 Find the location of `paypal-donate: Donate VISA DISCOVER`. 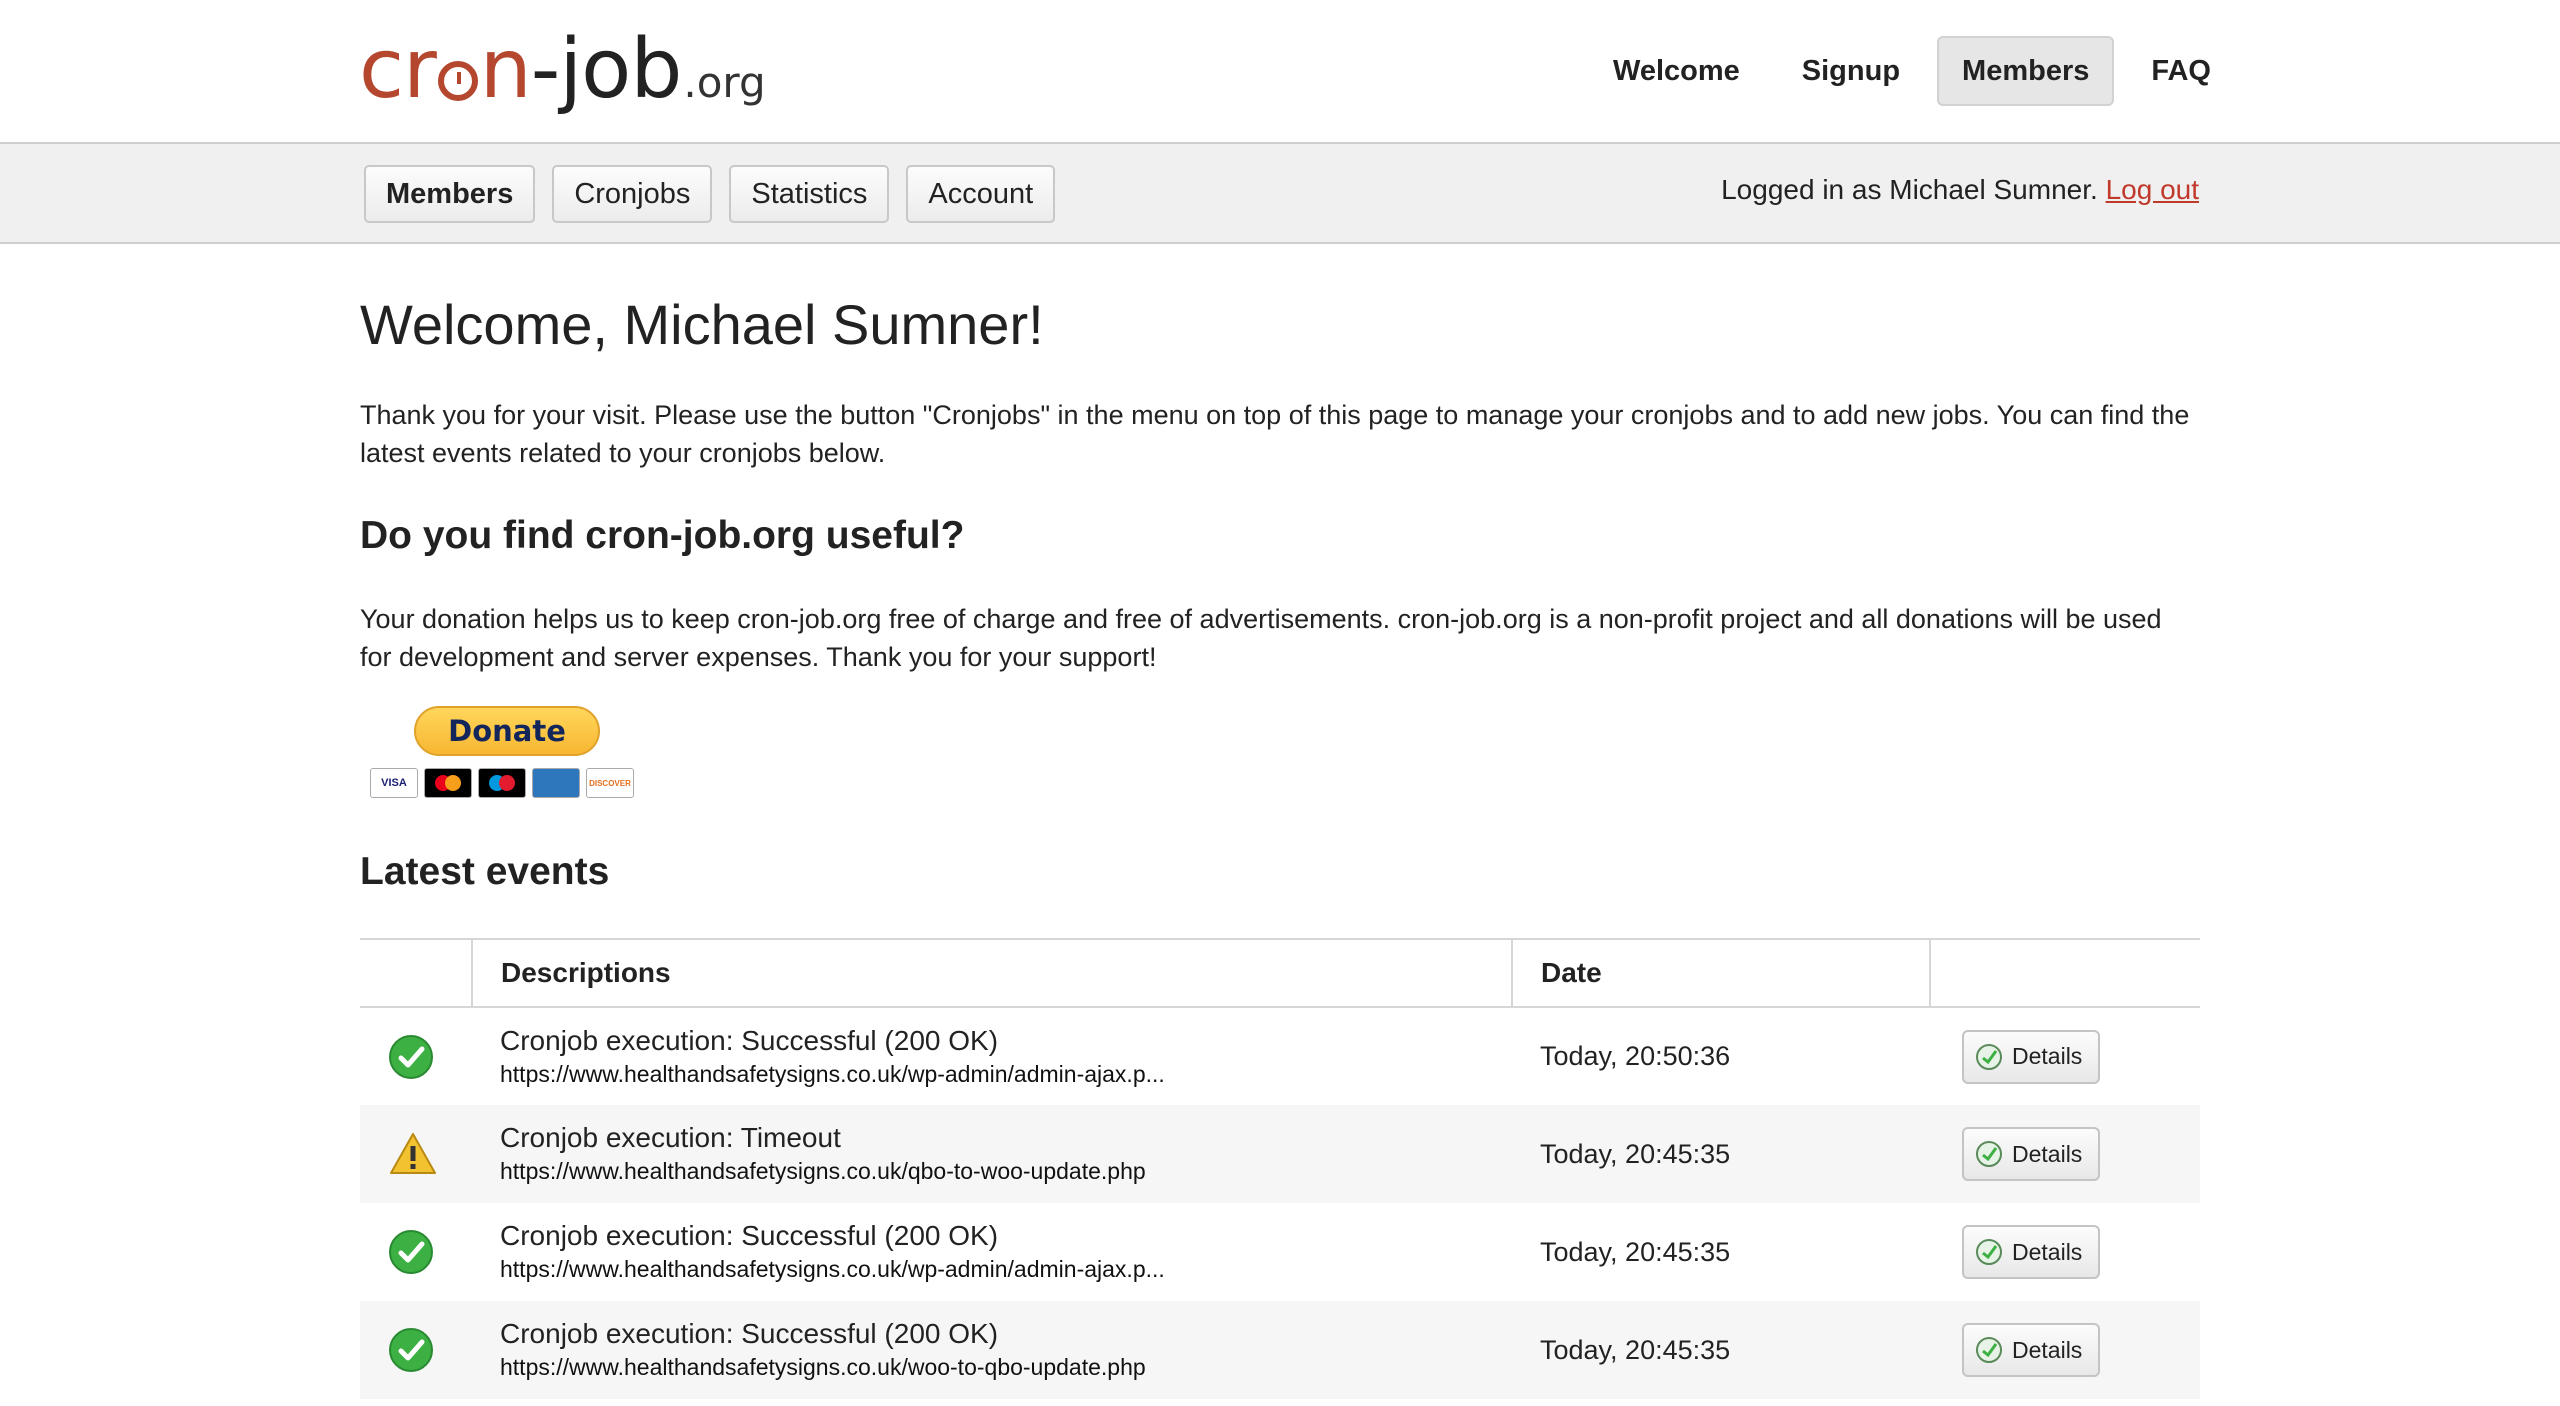

paypal-donate: Donate VISA DISCOVER is located at coordinates (510, 756).